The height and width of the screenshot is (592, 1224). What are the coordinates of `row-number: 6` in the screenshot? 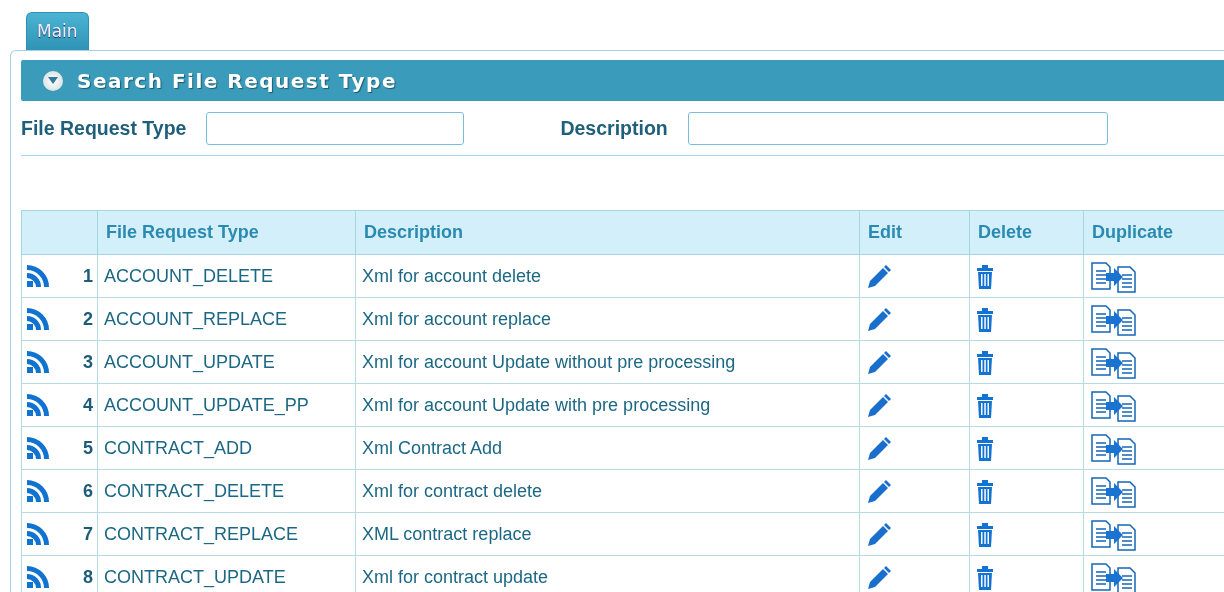 It's located at (88, 491).